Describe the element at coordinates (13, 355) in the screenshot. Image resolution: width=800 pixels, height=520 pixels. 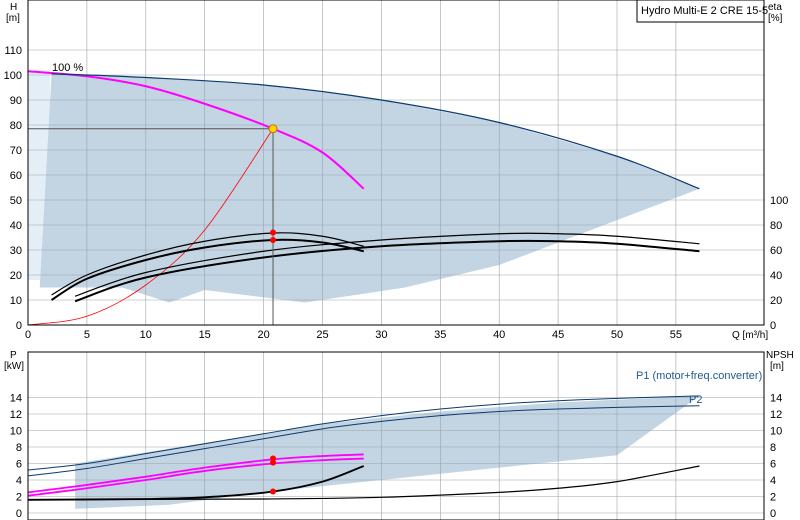
I see `p-axis-label: P` at that location.